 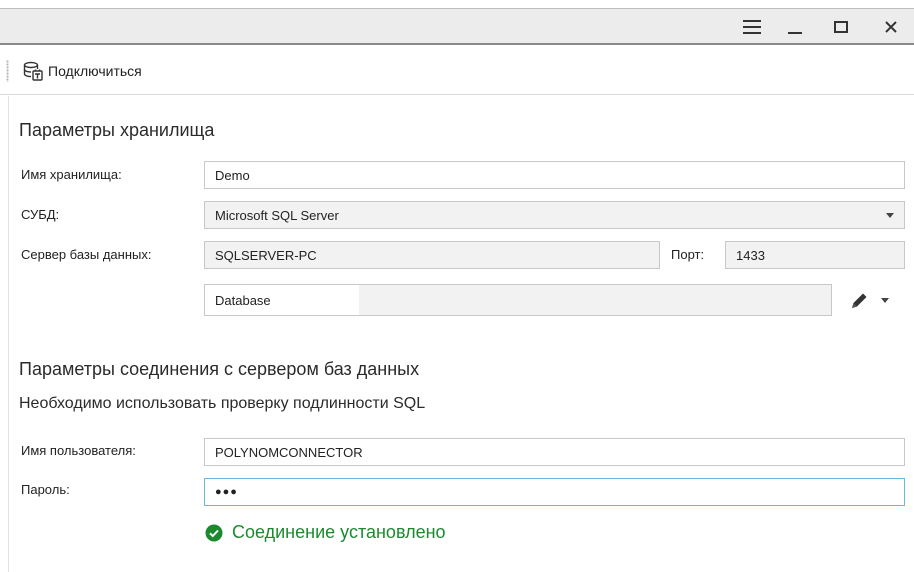 What do you see at coordinates (45, 489) in the screenshot?
I see `password-label: Пароль:` at bounding box center [45, 489].